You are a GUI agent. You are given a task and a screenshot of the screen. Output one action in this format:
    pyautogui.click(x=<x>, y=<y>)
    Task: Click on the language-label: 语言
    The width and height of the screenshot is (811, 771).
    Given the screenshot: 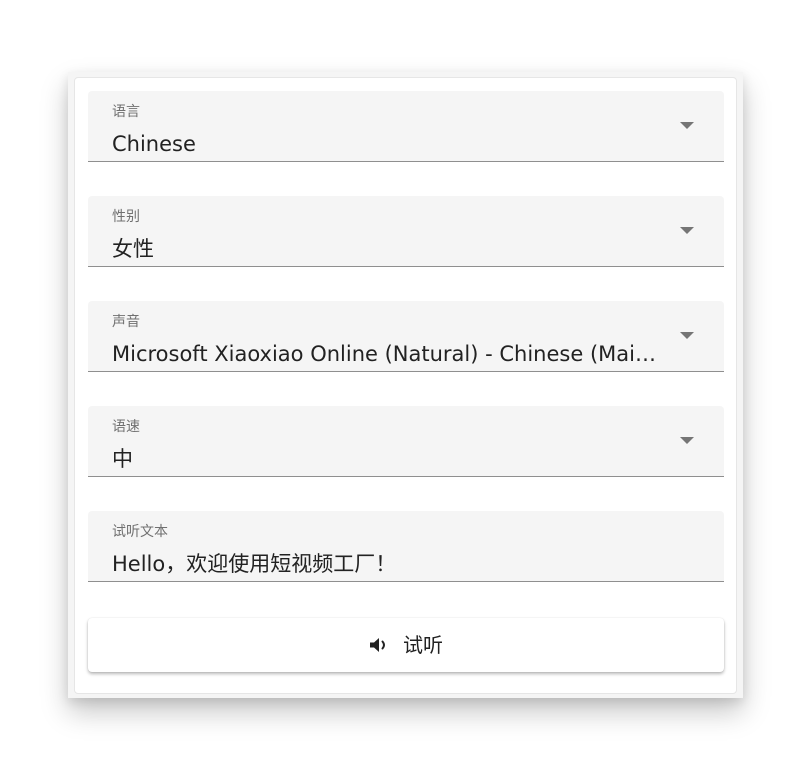 What is the action you would take?
    pyautogui.click(x=126, y=112)
    